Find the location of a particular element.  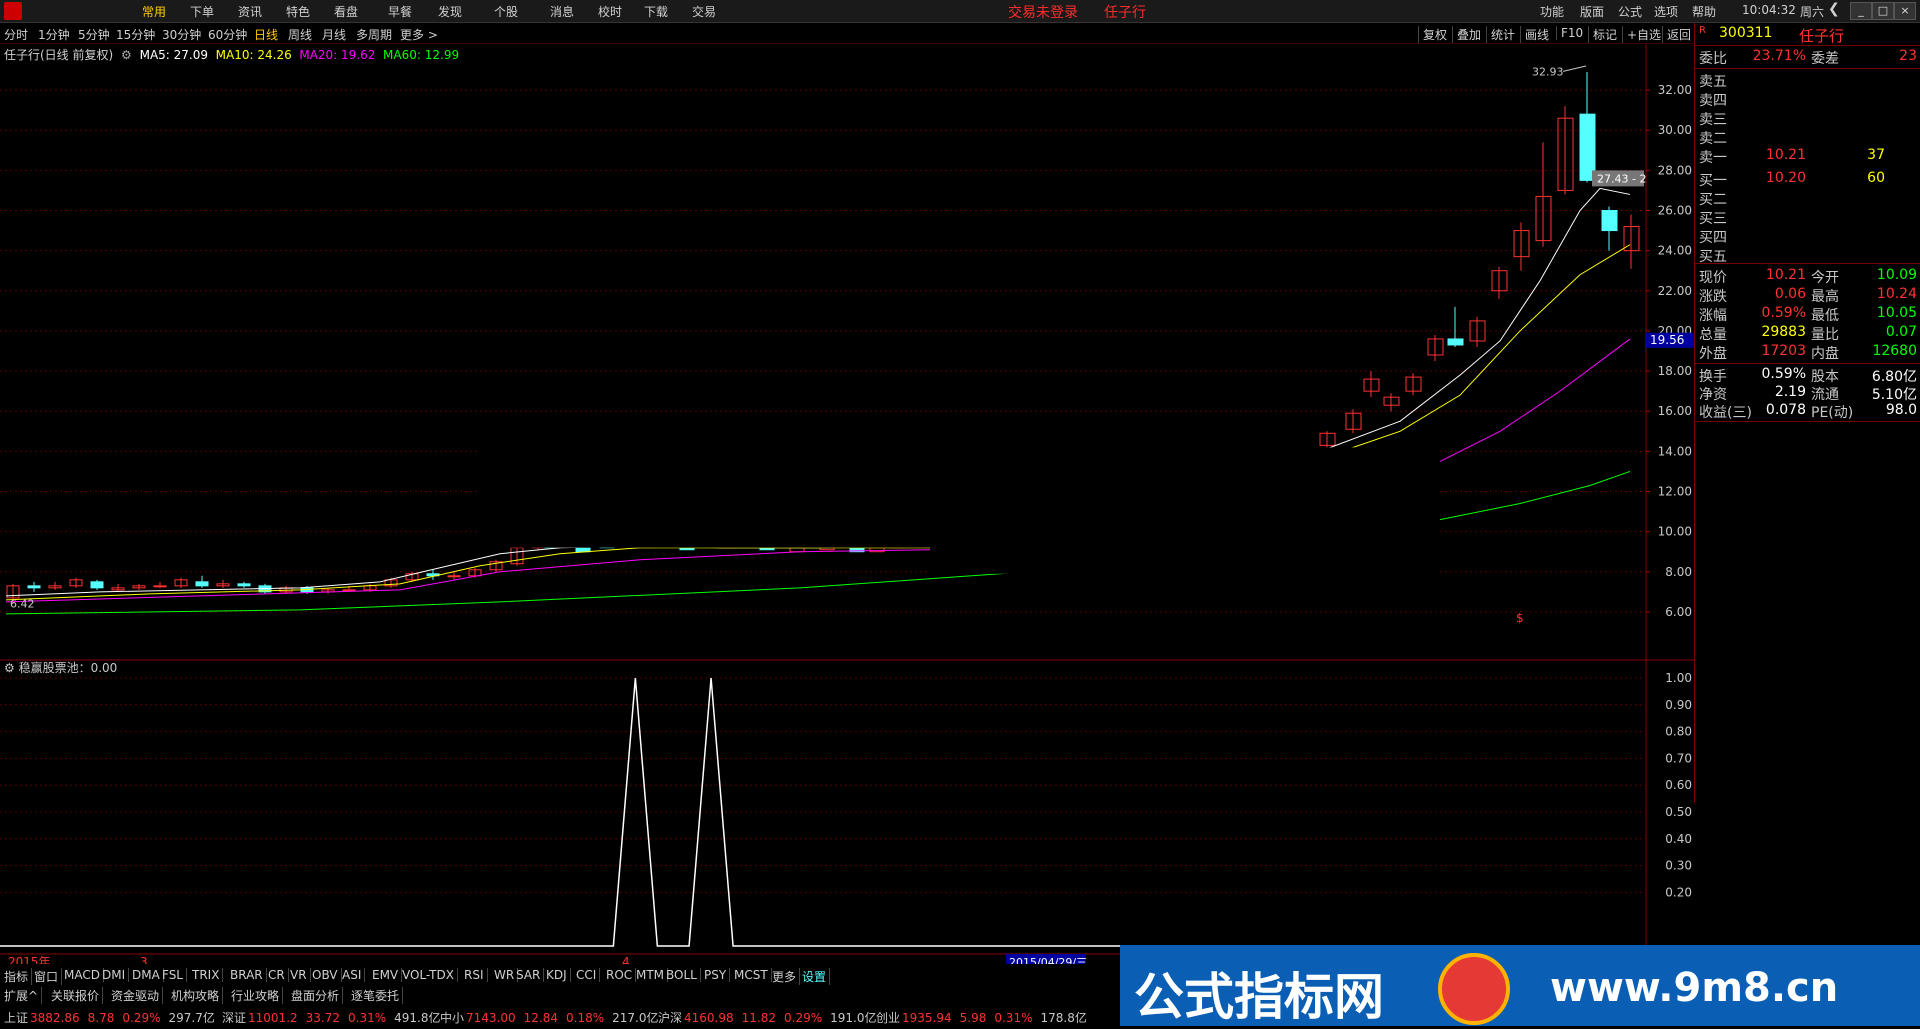

index-quote: 创业 1935.94 5.98 0.31% 178.8亿 is located at coordinates (981, 1017).